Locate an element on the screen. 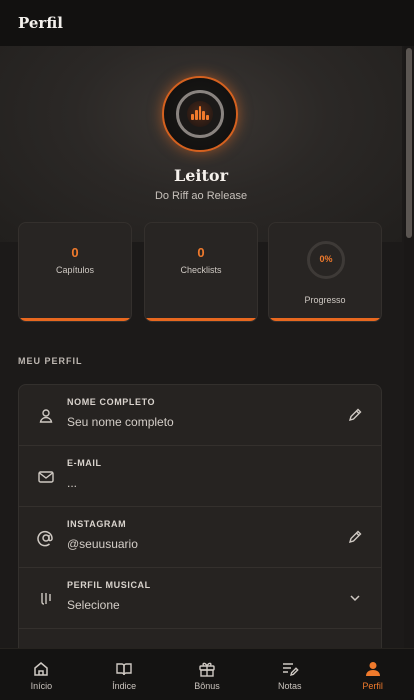  field-value: Seu nome completo is located at coordinates (120, 422).